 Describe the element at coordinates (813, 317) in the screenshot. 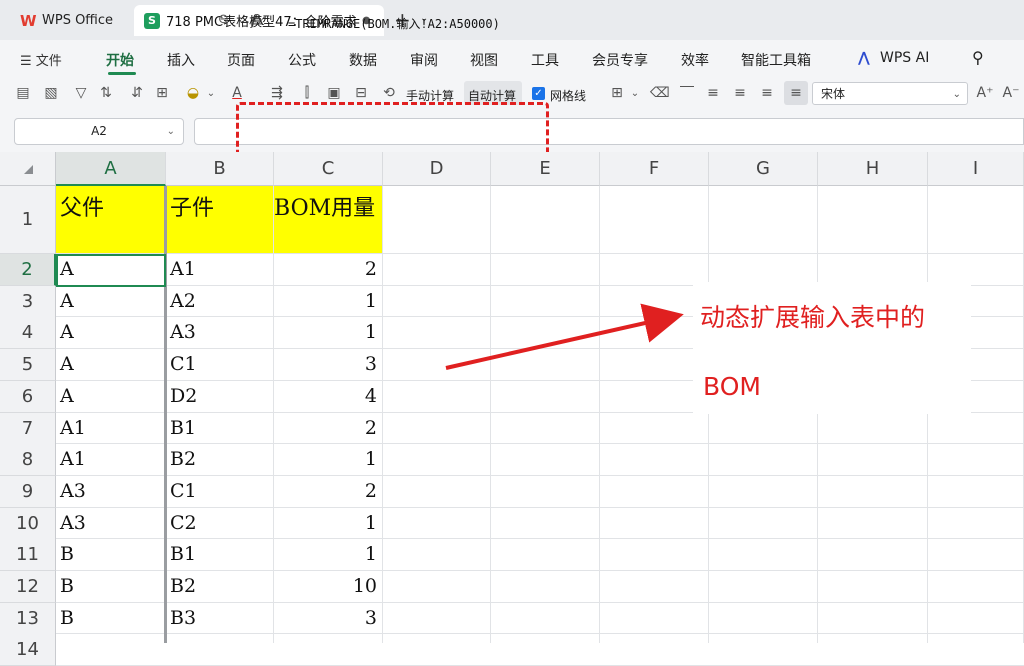

I see `annotation-text-line1: 动态扩展输入表中的` at that location.